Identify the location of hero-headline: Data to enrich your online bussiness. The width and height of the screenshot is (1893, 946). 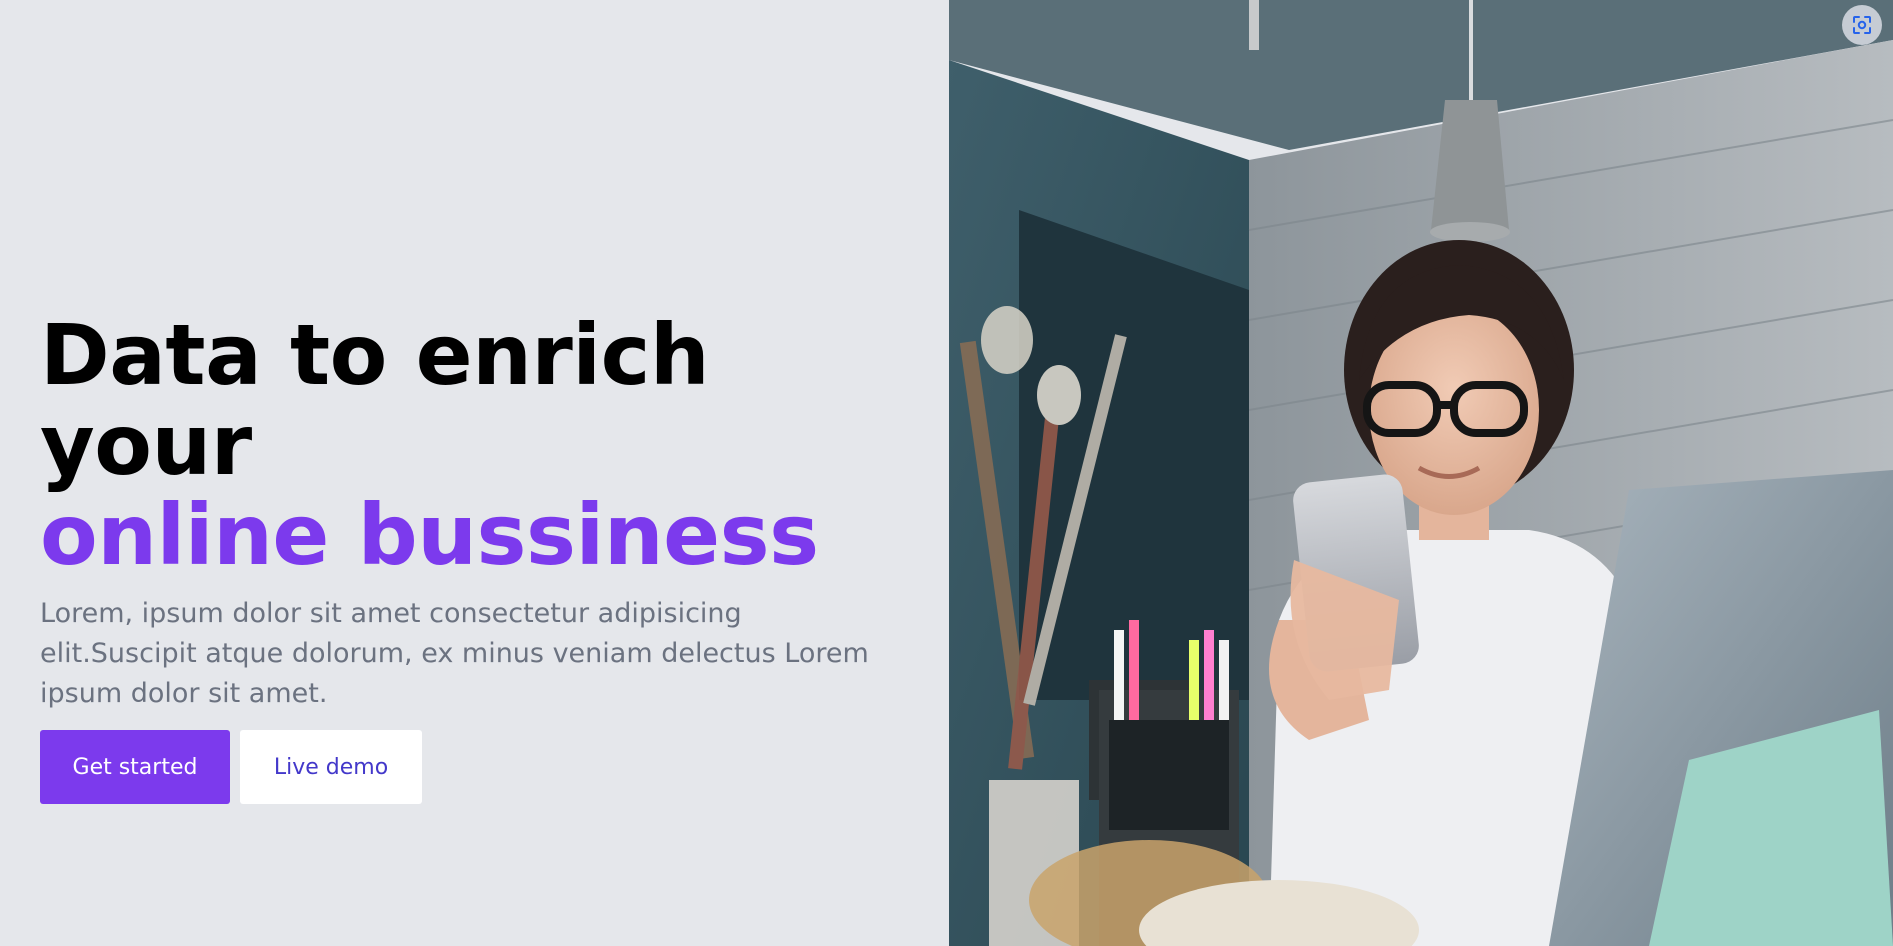
(480, 445).